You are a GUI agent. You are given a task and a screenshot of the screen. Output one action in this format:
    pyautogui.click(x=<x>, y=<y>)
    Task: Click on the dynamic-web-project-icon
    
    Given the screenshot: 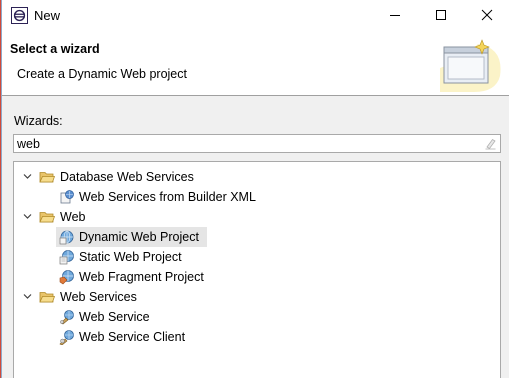 What is the action you would take?
    pyautogui.click(x=66, y=237)
    